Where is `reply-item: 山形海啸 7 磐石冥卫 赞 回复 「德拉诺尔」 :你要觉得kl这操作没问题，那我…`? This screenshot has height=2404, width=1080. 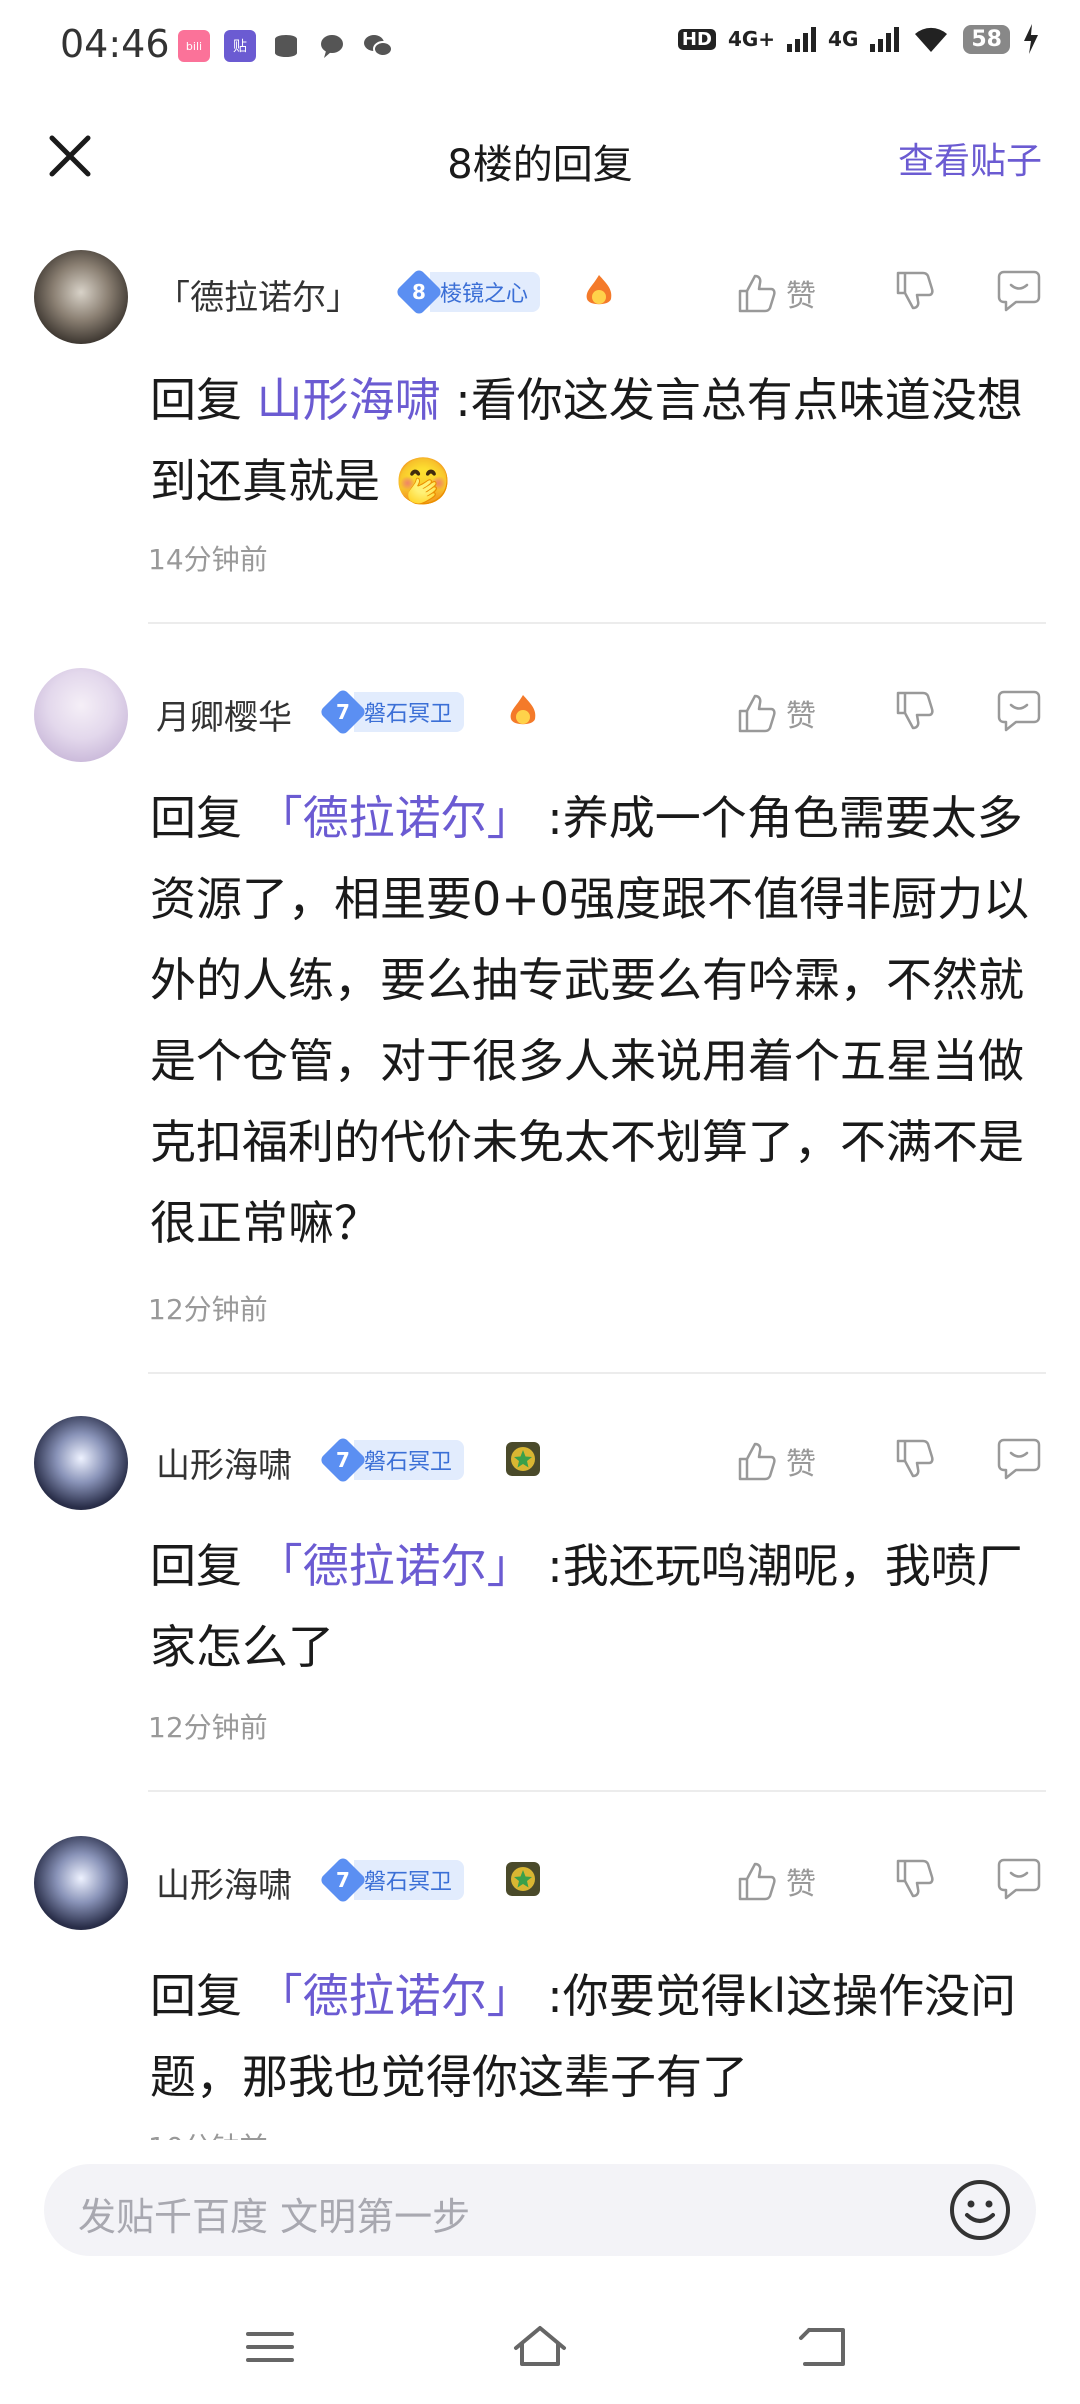 reply-item: 山形海啸 7 磐石冥卫 赞 回复 「德拉诺尔」 :你要觉得kl这操作没问题，那我… is located at coordinates (540, 1972).